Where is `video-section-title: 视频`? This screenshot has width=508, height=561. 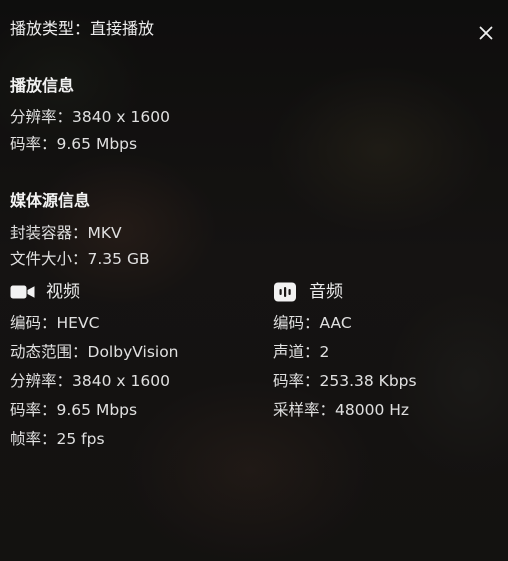 video-section-title: 视频 is located at coordinates (63, 292).